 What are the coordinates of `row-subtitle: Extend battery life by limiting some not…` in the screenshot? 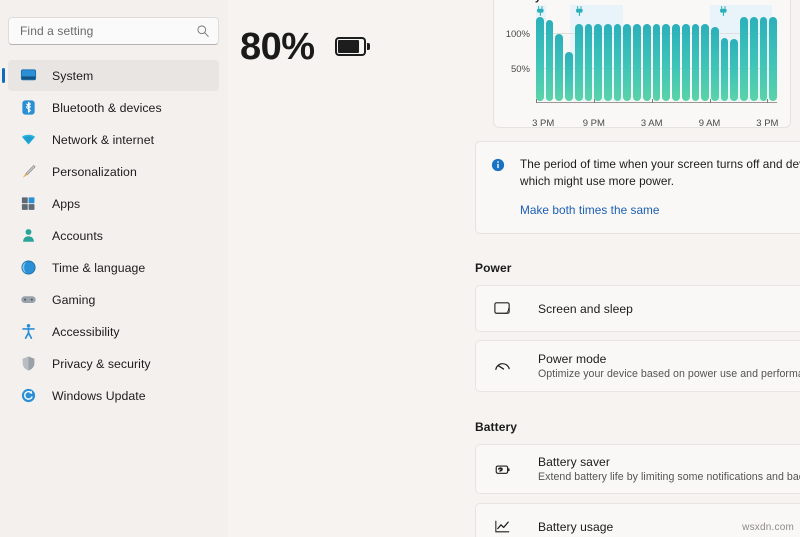 It's located at (669, 477).